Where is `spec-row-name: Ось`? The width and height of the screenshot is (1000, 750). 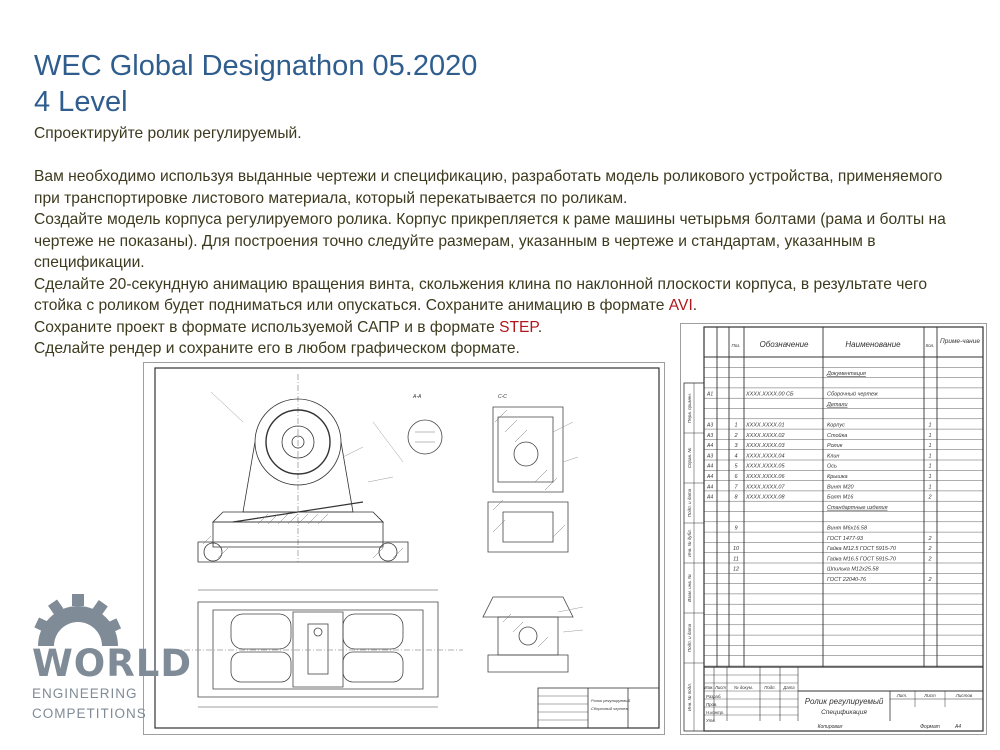
spec-row-name: Ось is located at coordinates (832, 467).